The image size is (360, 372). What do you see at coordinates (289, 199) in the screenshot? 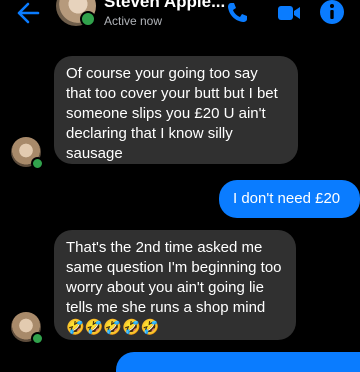
I see `outgoing-message-bubble: I don't need £20` at bounding box center [289, 199].